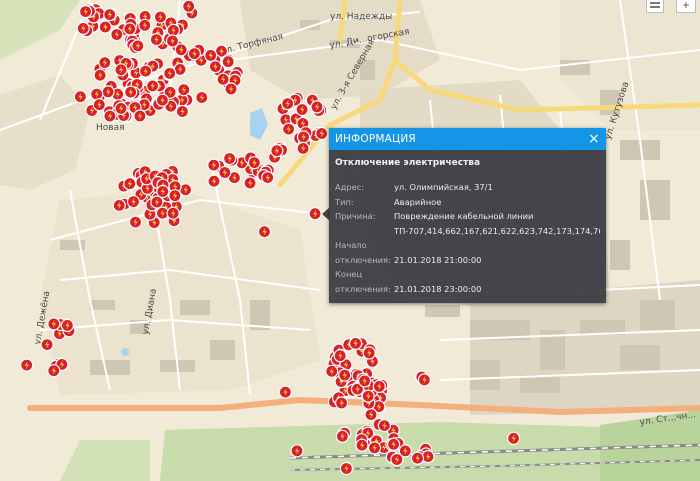 The height and width of the screenshot is (481, 700). Describe the element at coordinates (344, 201) in the screenshot. I see `type-label: Тип:` at that location.